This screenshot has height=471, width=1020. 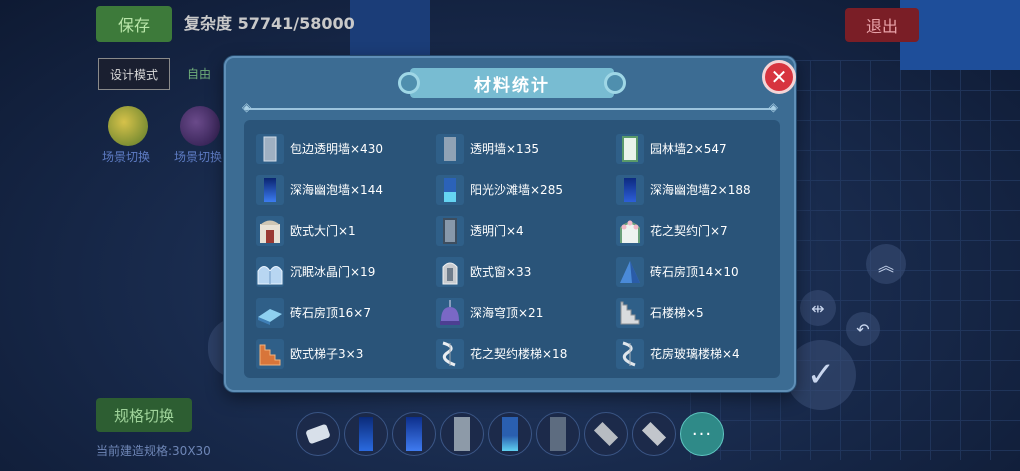 I want to click on material-label: 欧式窗×33, so click(x=501, y=272).